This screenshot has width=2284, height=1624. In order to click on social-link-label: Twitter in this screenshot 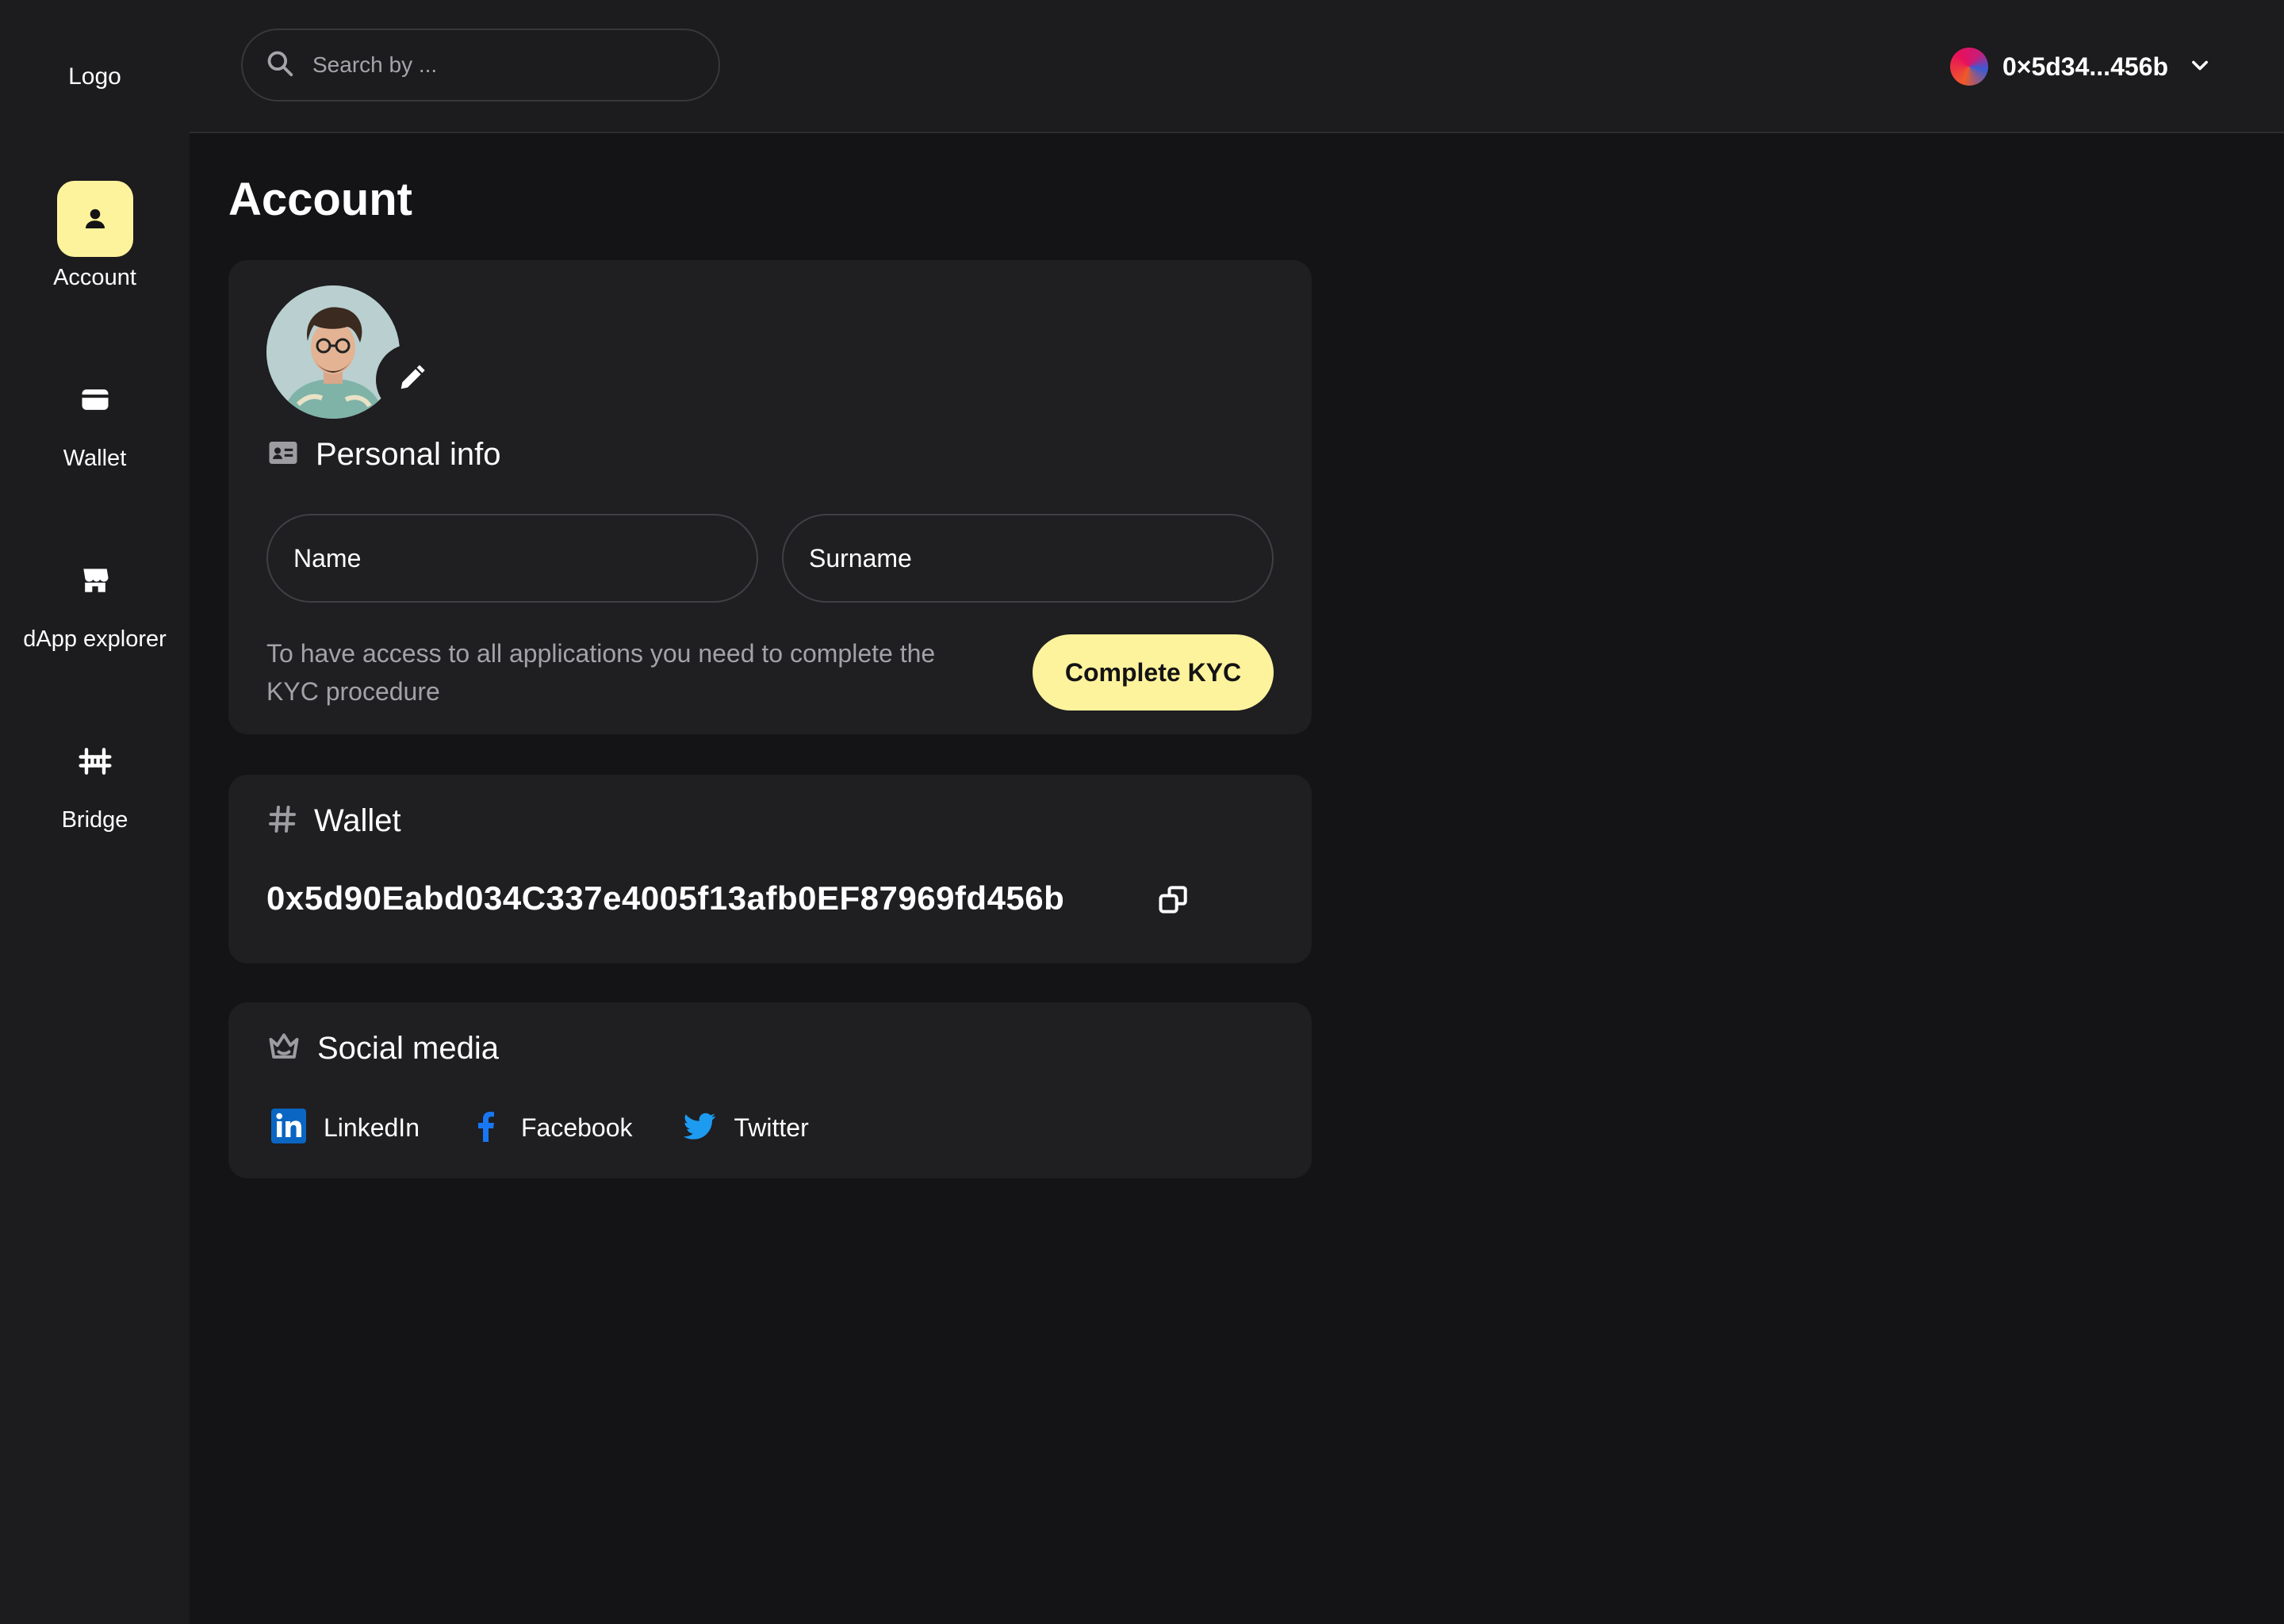, I will do `click(771, 1127)`.